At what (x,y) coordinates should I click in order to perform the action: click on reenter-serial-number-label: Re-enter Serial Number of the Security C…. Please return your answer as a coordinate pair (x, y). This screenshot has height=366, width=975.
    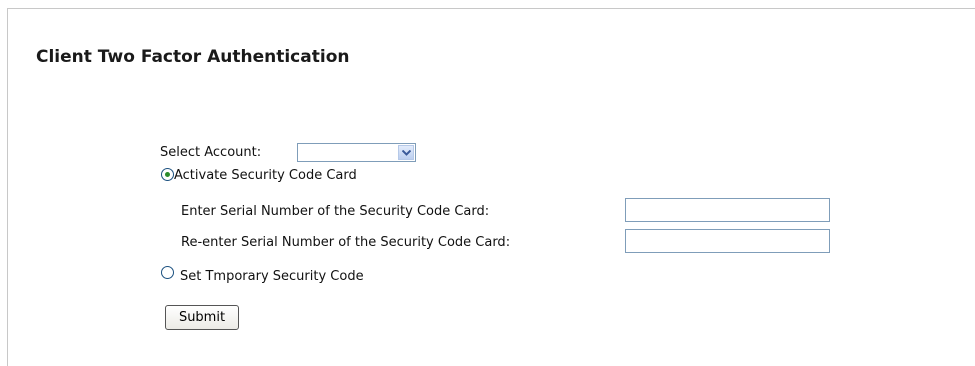
    Looking at the image, I should click on (346, 242).